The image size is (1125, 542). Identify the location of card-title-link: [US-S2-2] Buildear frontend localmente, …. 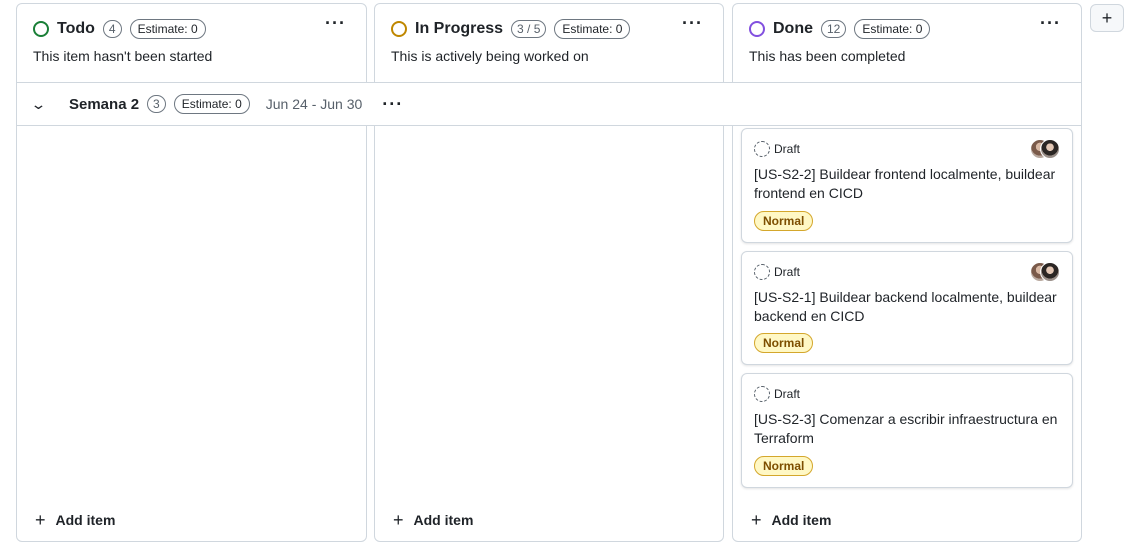
(909, 184).